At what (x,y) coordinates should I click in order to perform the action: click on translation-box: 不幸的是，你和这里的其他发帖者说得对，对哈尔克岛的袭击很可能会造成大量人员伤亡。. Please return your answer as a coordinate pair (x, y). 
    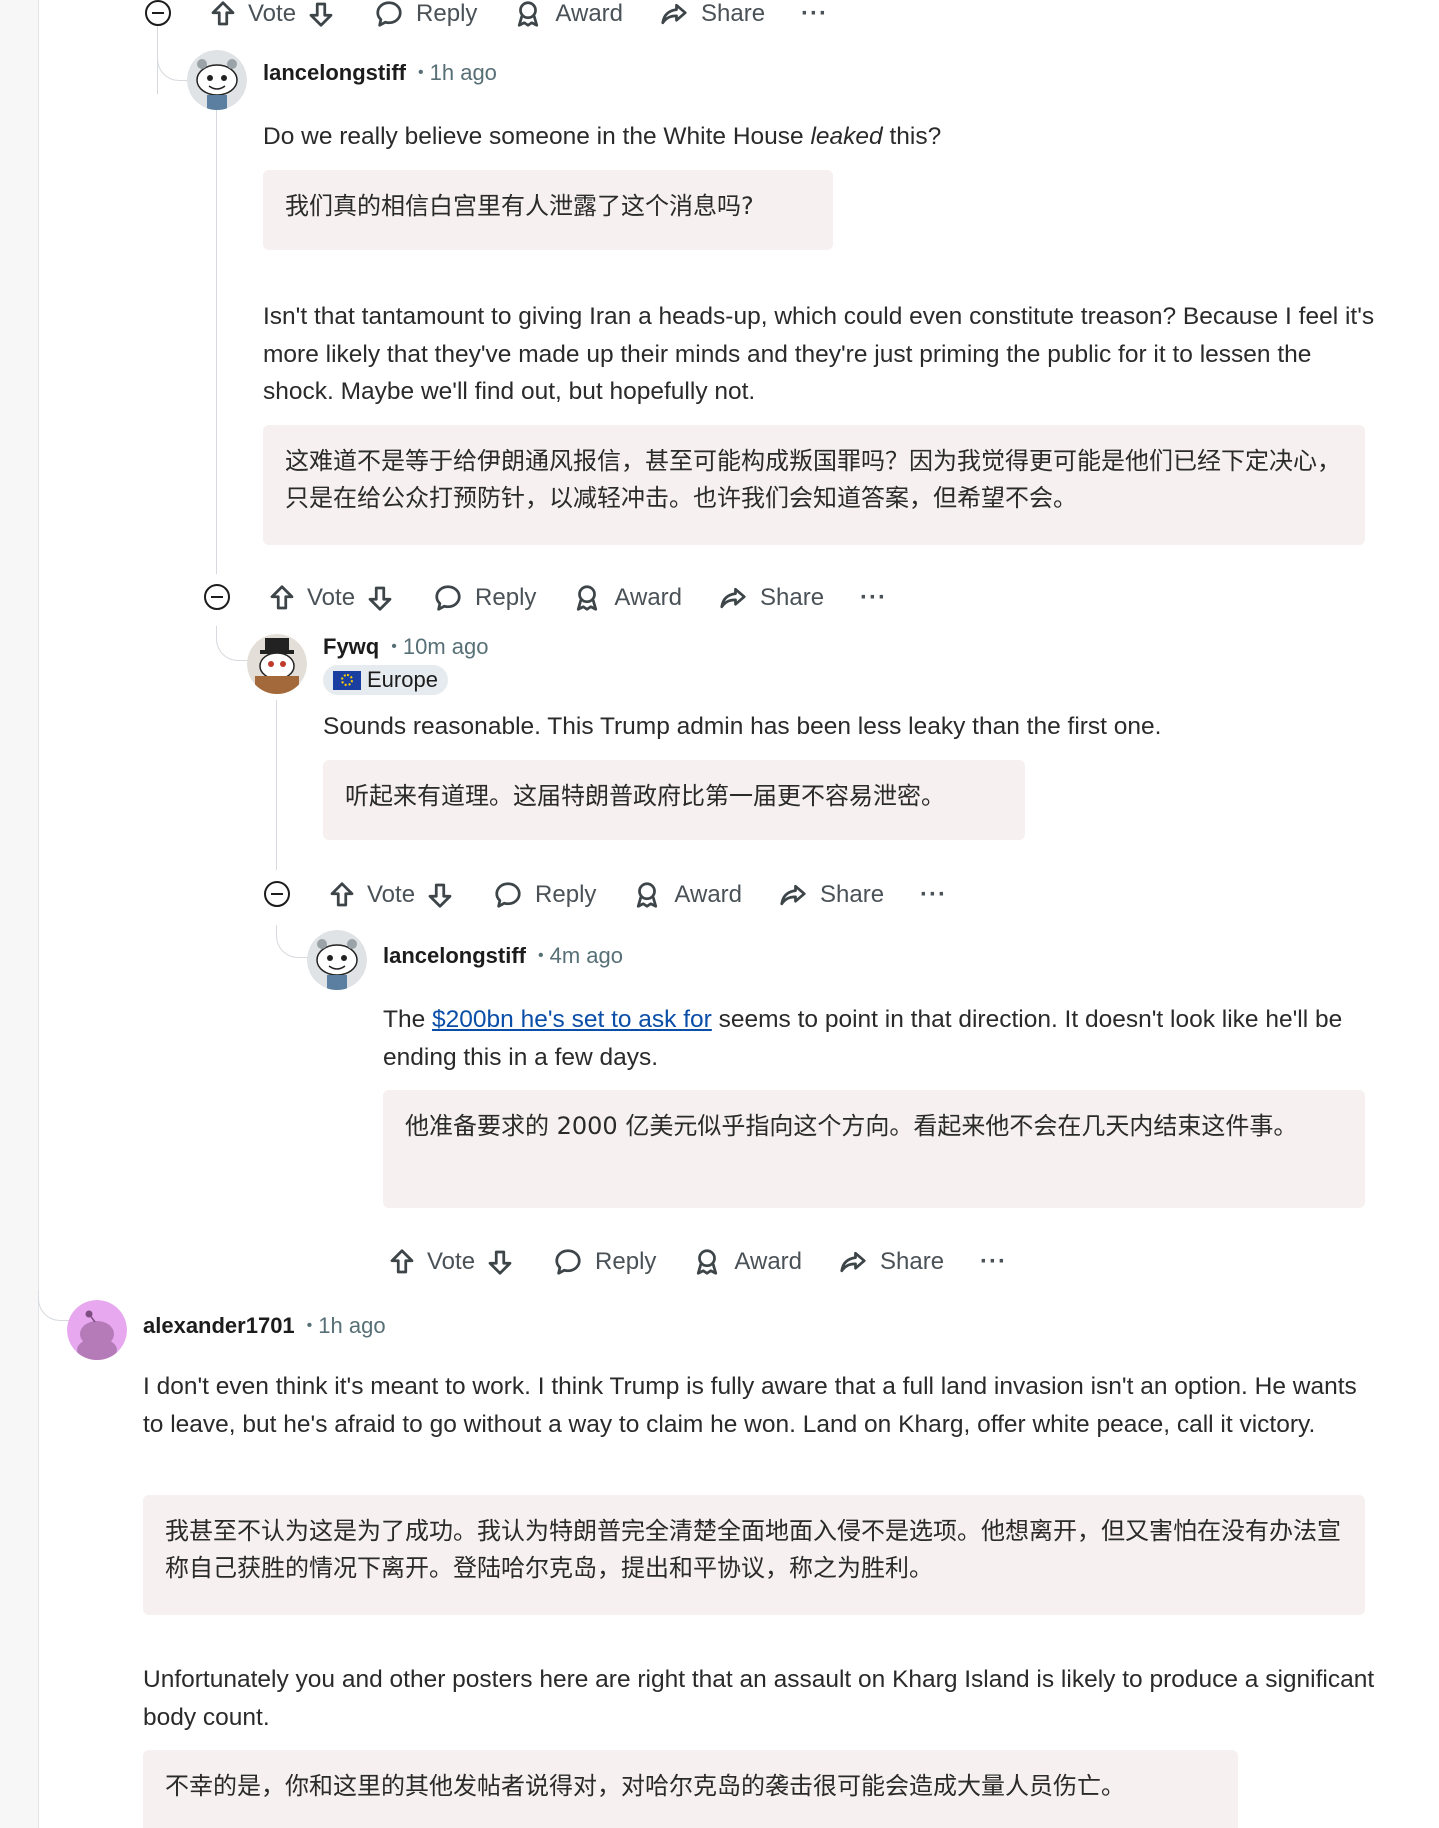
    Looking at the image, I should click on (690, 1789).